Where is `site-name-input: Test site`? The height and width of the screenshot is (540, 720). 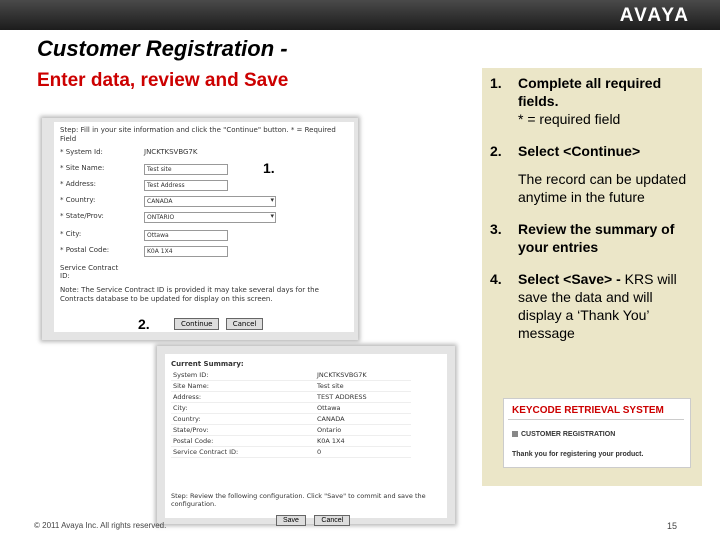
site-name-input: Test site is located at coordinates (186, 169).